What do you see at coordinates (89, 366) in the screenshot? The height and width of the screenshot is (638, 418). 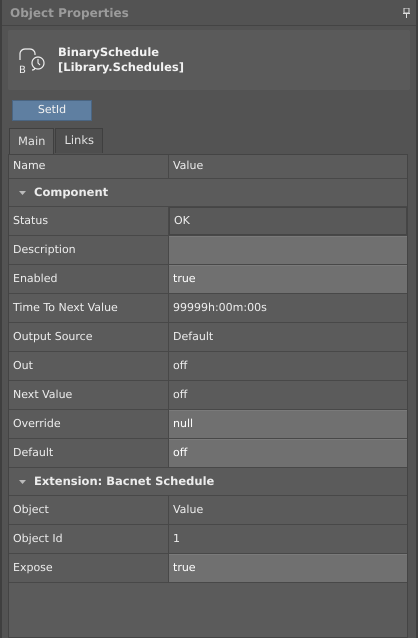 I see `property-name: Out` at bounding box center [89, 366].